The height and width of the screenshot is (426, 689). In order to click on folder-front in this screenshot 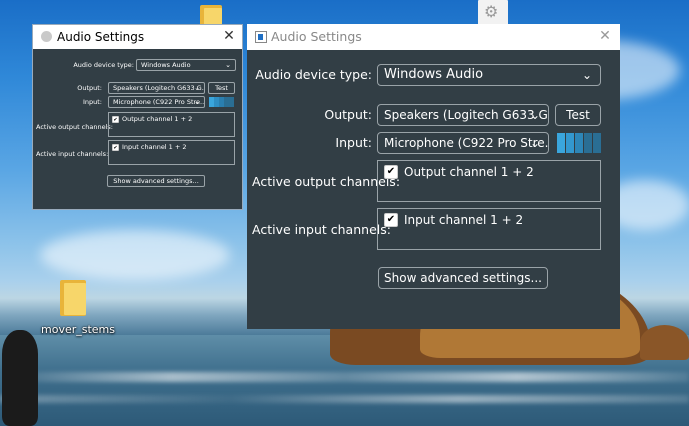, I will do `click(75, 299)`.